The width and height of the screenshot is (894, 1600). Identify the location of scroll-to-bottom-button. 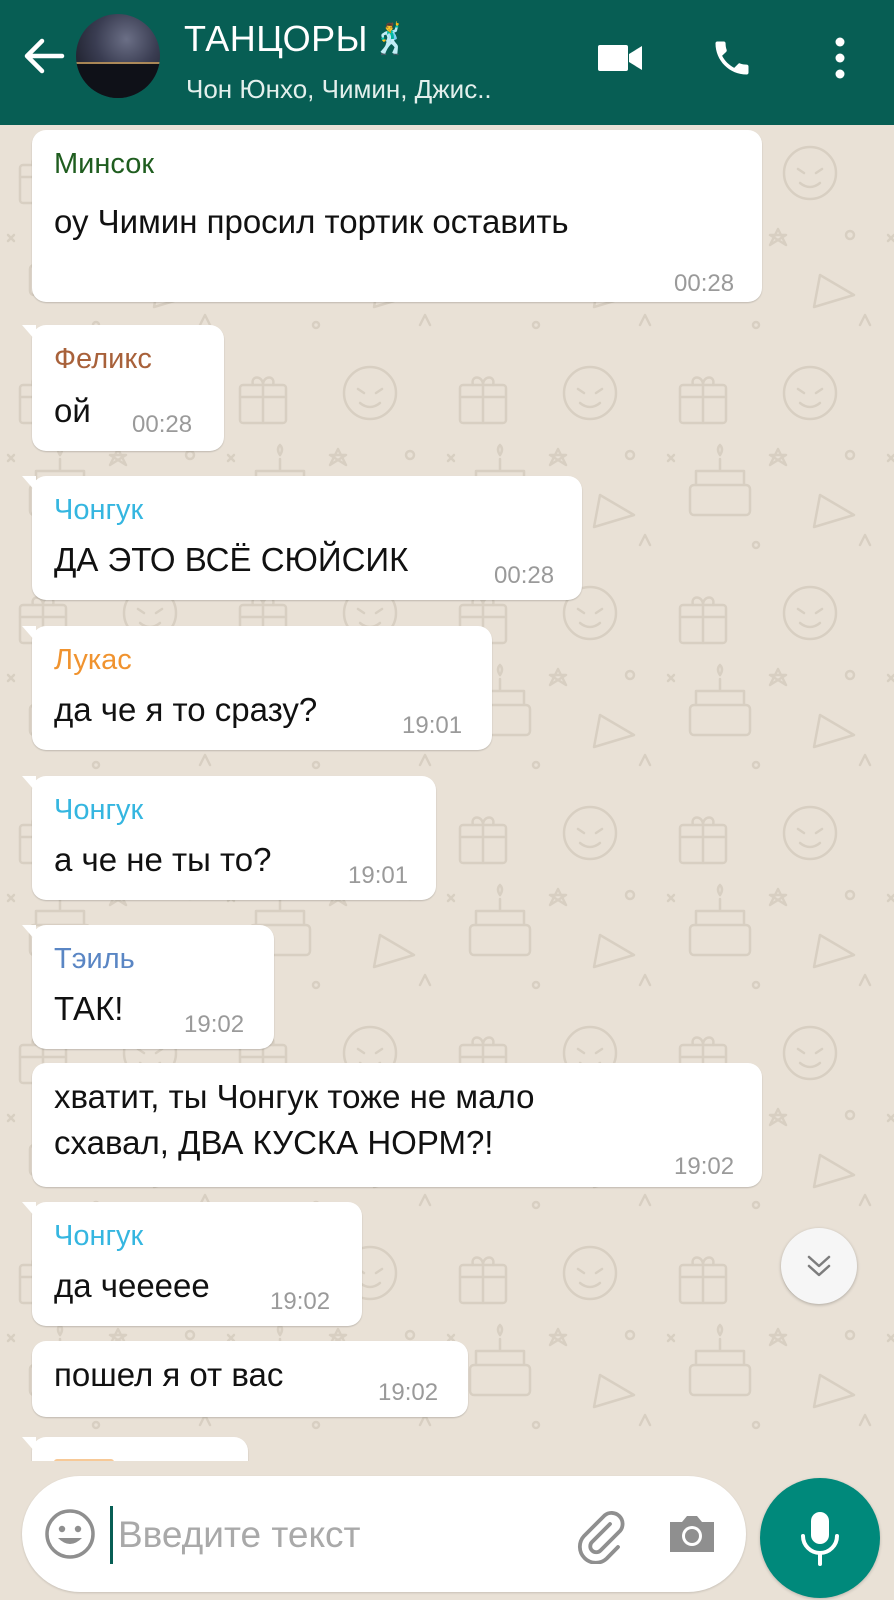
(819, 1266).